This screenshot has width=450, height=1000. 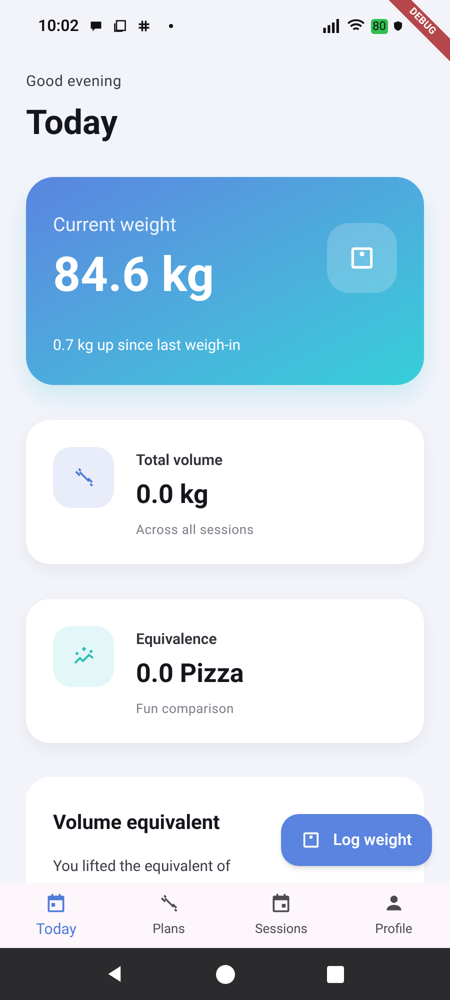 I want to click on stat-value: 0.0 Pizza, so click(x=190, y=674).